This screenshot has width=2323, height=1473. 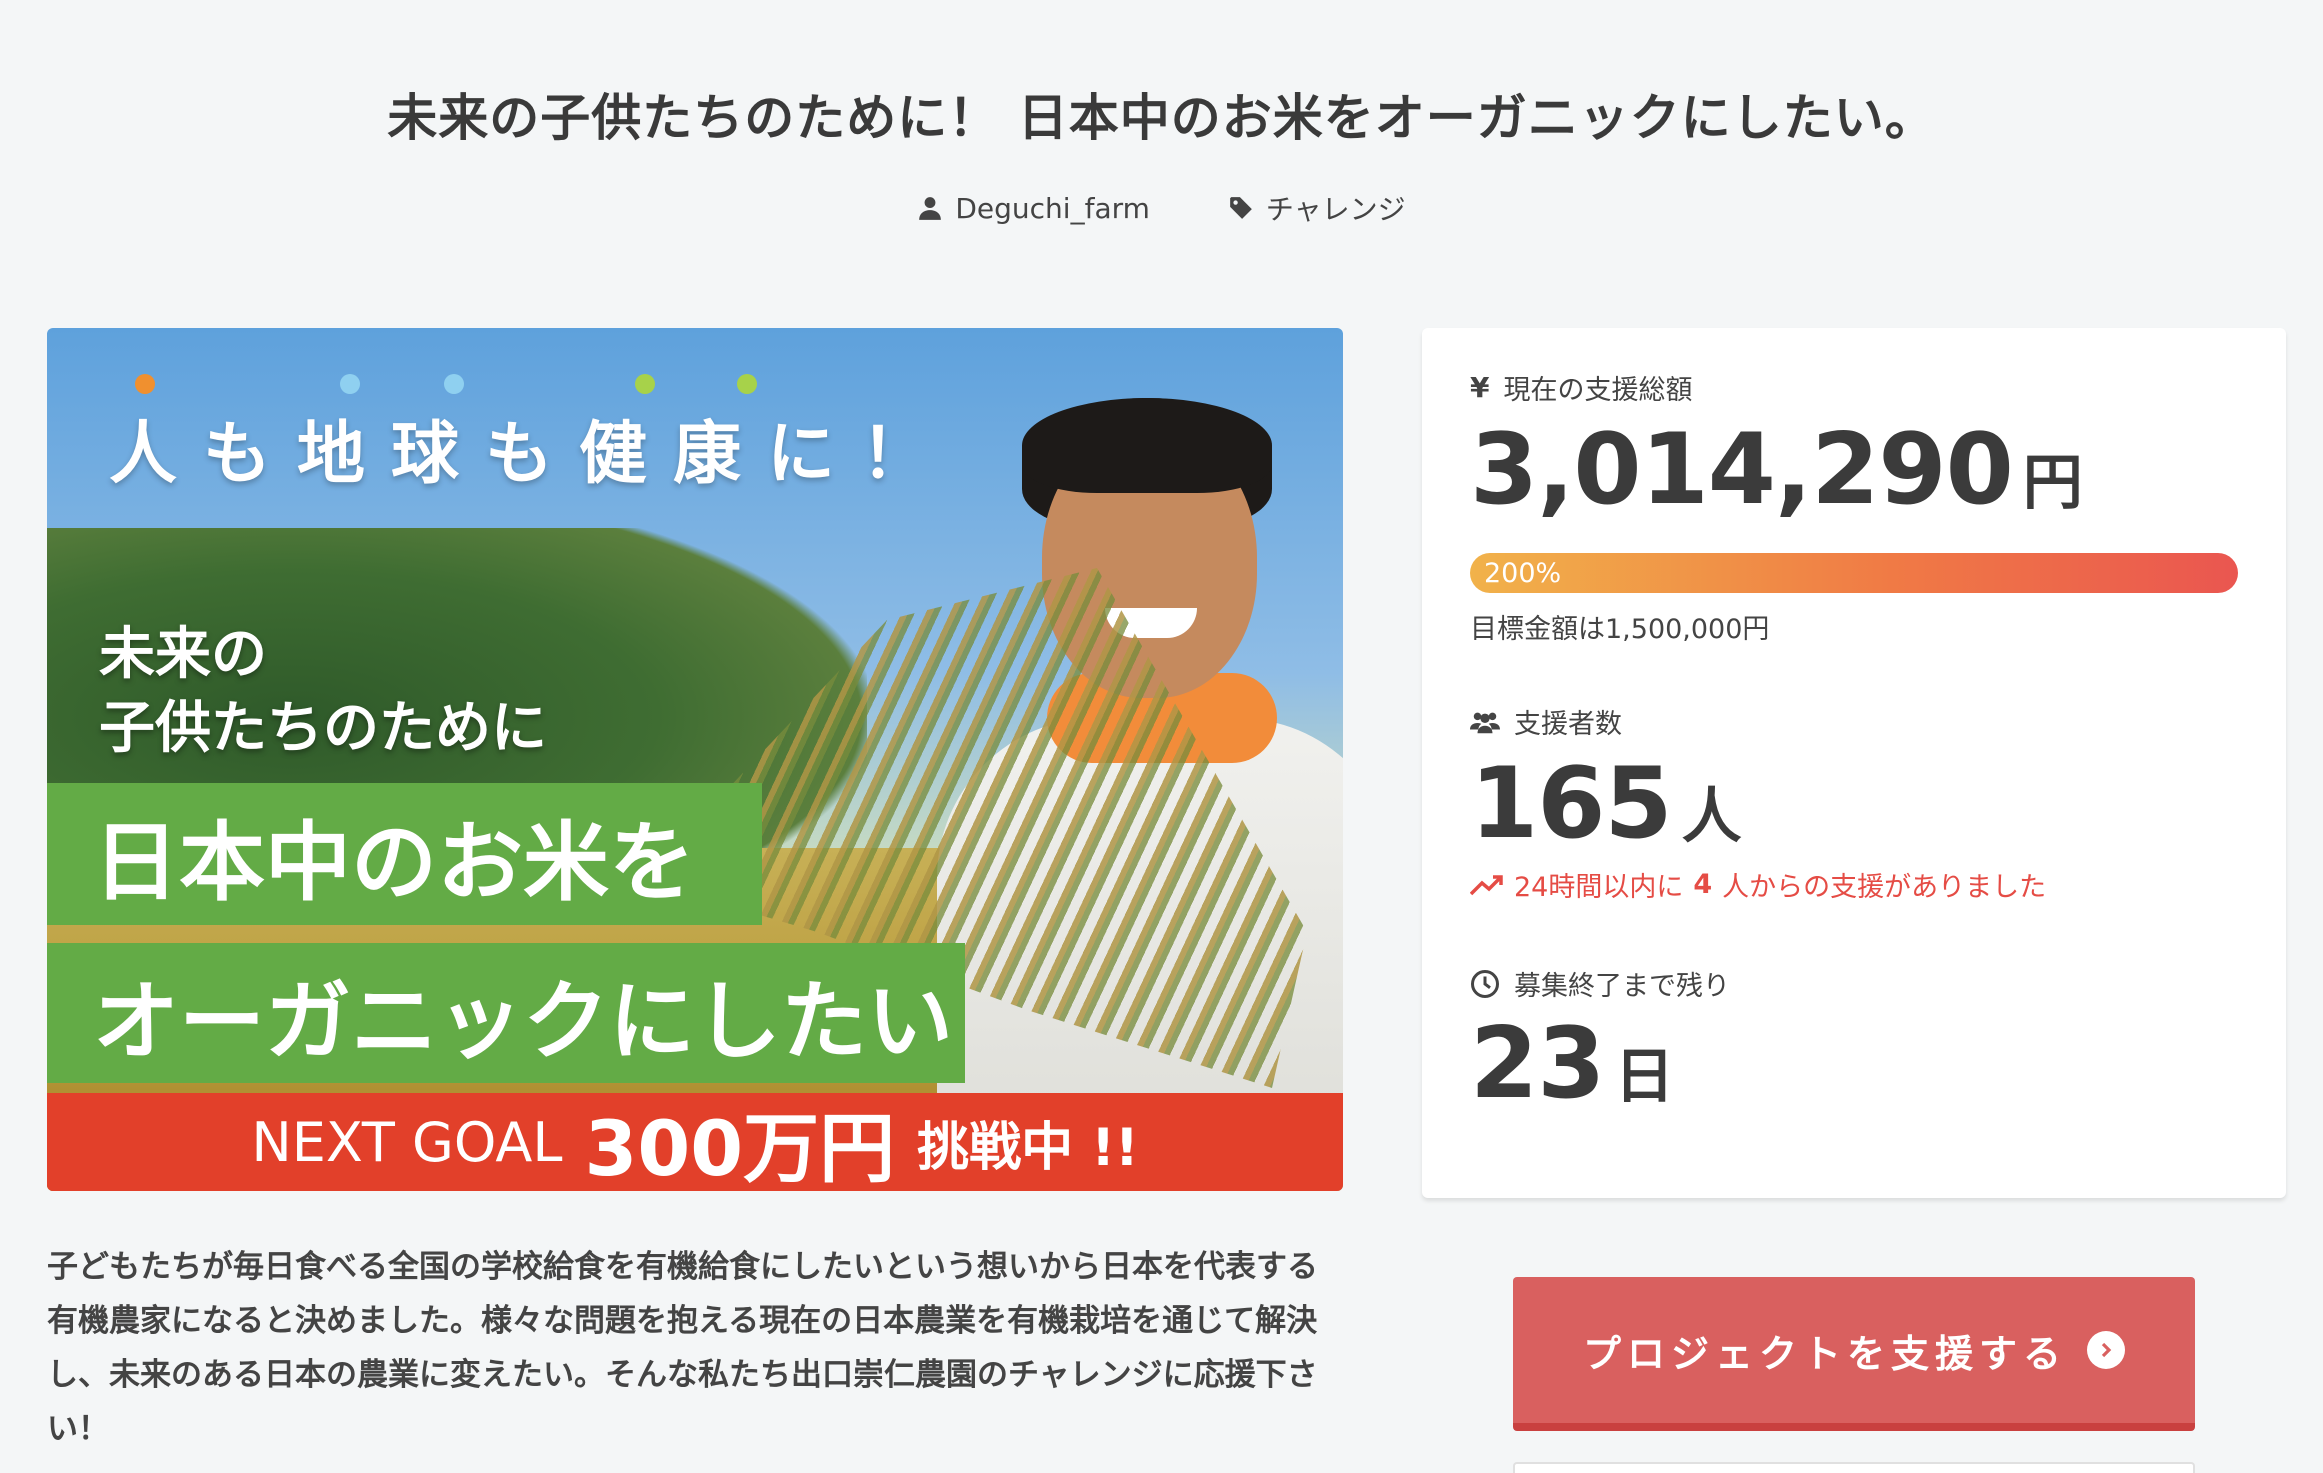 What do you see at coordinates (1854, 1467) in the screenshot?
I see `next-section-edge` at bounding box center [1854, 1467].